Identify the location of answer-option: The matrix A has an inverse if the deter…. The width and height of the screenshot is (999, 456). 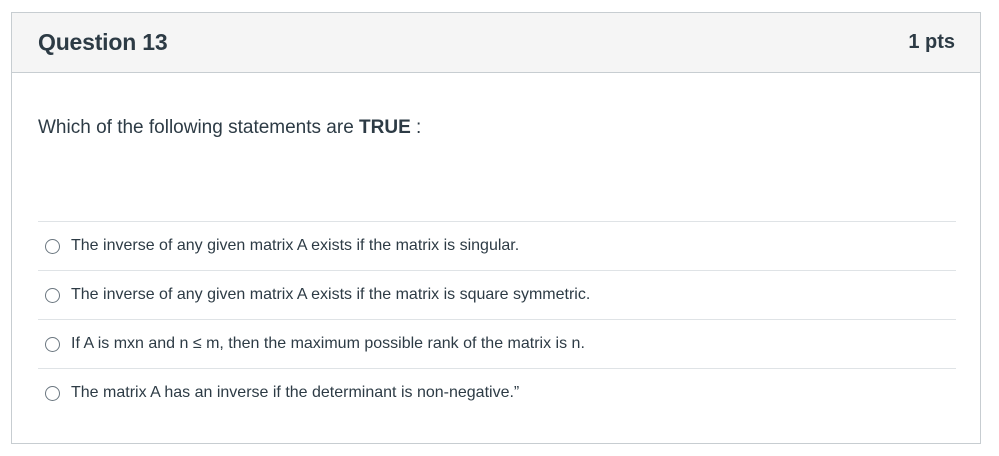
(497, 392).